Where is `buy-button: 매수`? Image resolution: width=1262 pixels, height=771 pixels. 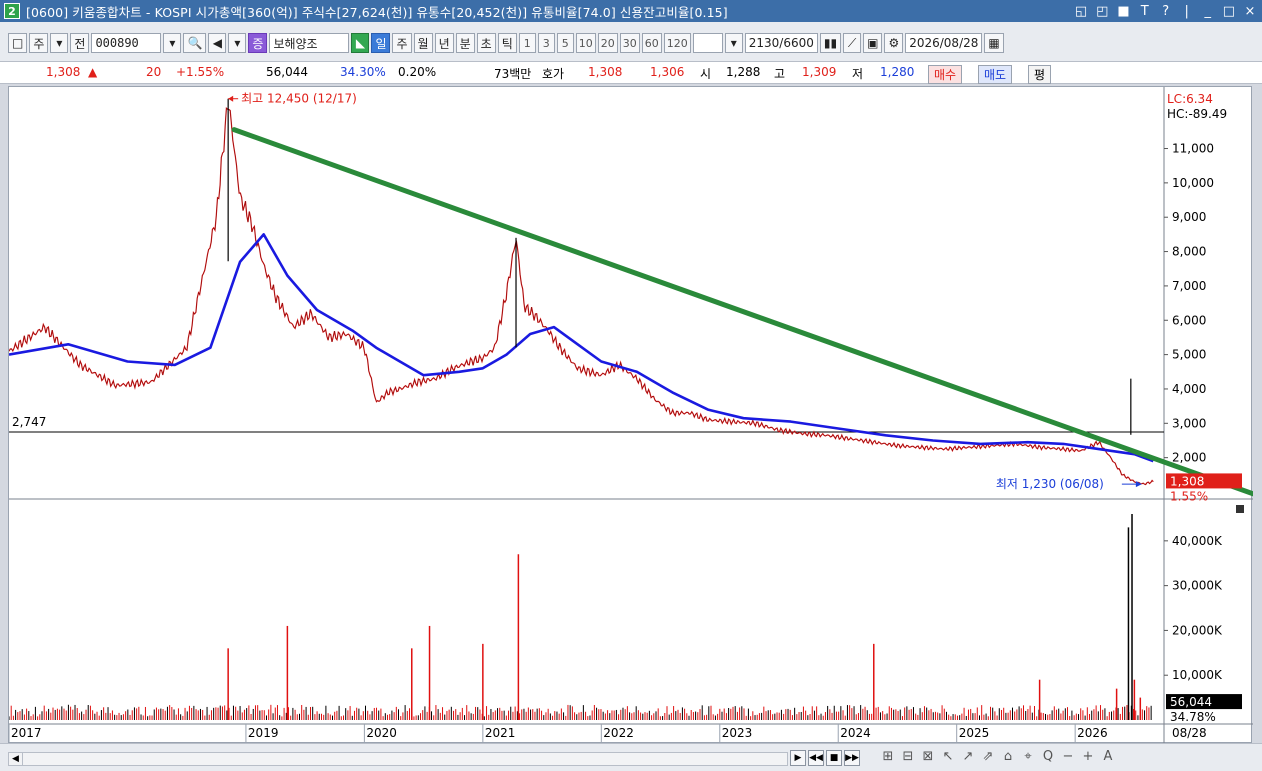
buy-button: 매수 is located at coordinates (945, 74).